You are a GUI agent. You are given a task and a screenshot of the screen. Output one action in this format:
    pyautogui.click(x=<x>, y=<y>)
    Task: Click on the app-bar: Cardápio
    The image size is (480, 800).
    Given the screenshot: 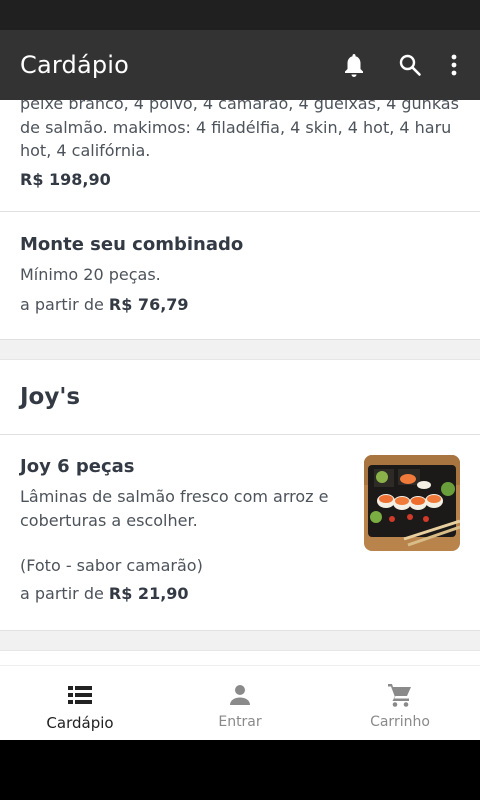 What is the action you would take?
    pyautogui.click(x=240, y=65)
    